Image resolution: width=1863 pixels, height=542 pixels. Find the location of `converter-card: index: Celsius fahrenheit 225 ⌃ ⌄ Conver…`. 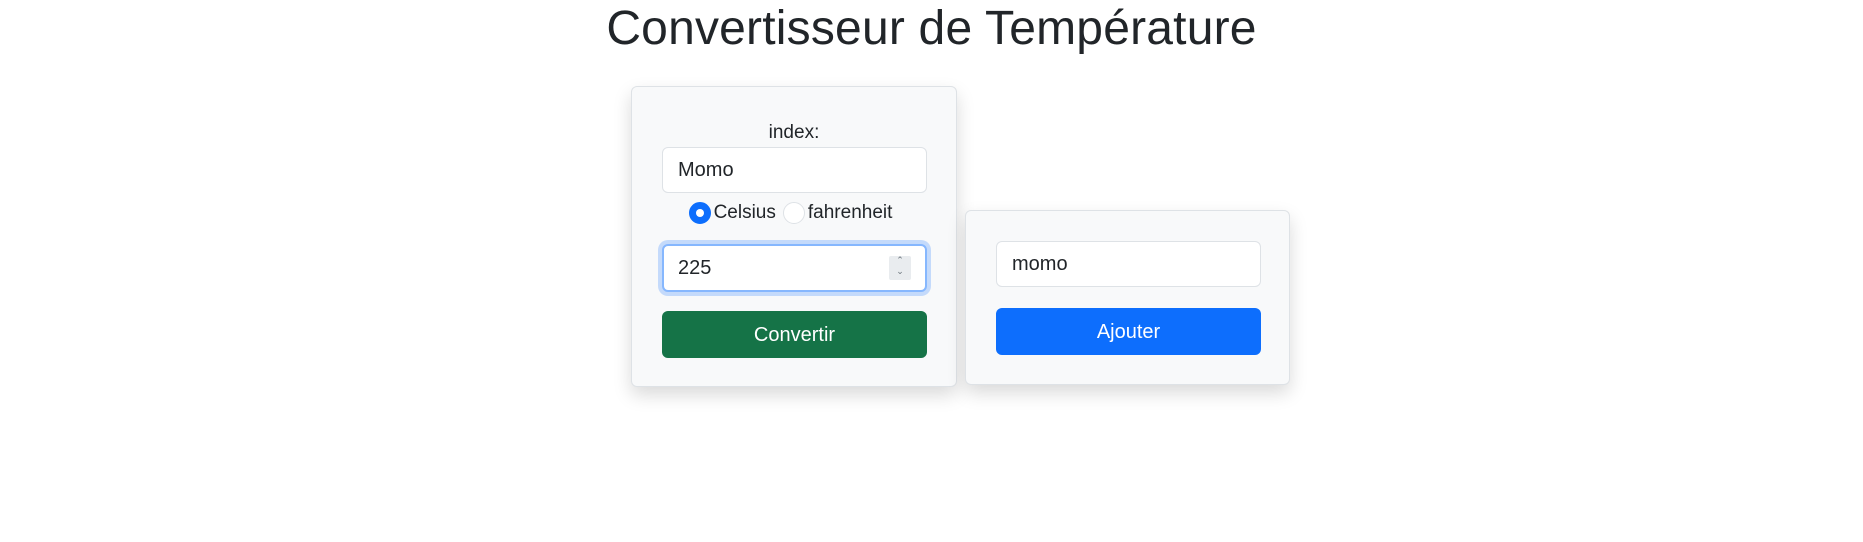

converter-card: index: Celsius fahrenheit 225 ⌃ ⌄ Conver… is located at coordinates (794, 236).